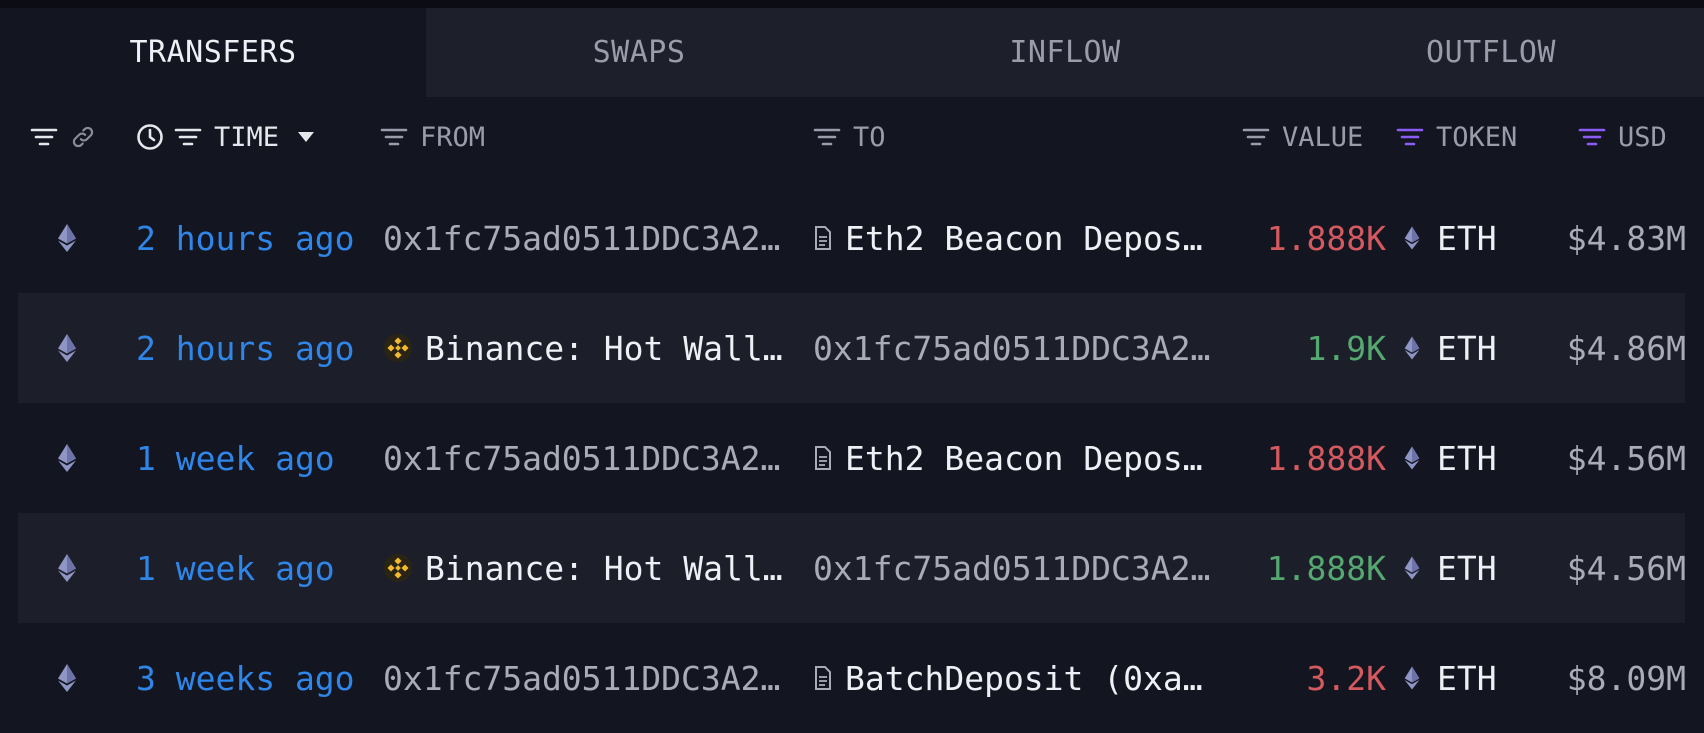  I want to click on sort-desc-icon, so click(306, 137).